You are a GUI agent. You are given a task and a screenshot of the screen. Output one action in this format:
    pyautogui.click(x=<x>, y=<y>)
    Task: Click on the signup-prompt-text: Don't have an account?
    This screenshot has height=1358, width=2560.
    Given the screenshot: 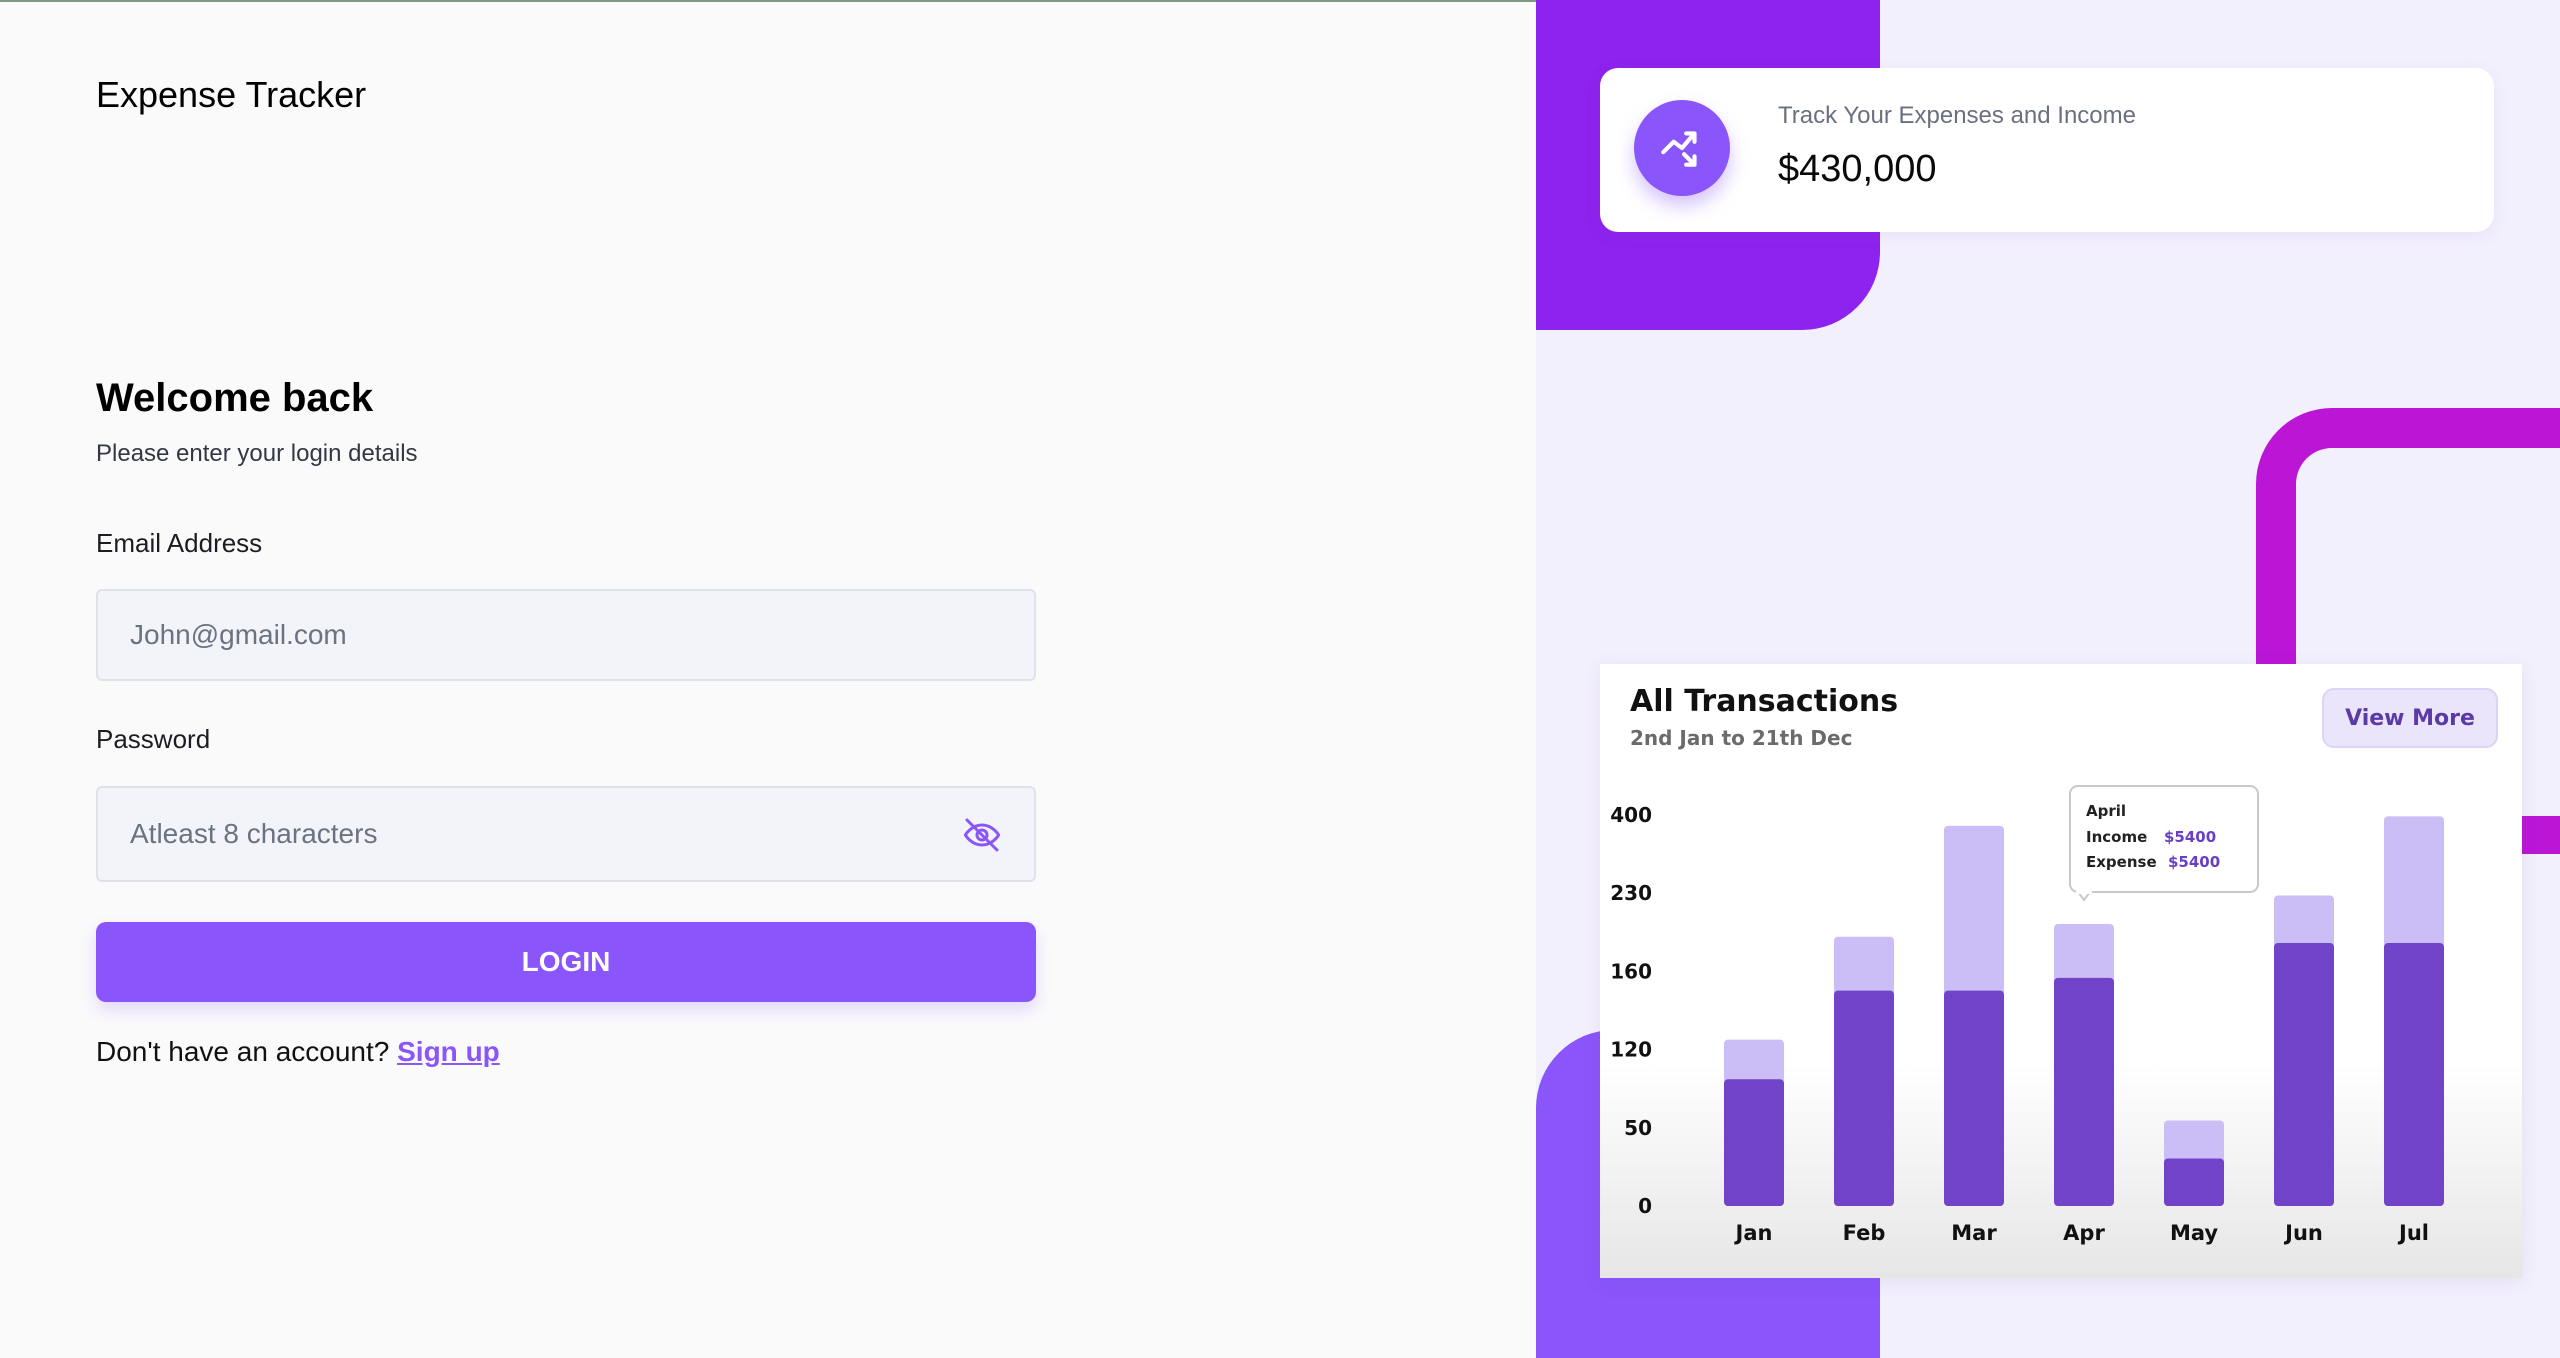 What is the action you would take?
    pyautogui.click(x=243, y=1051)
    